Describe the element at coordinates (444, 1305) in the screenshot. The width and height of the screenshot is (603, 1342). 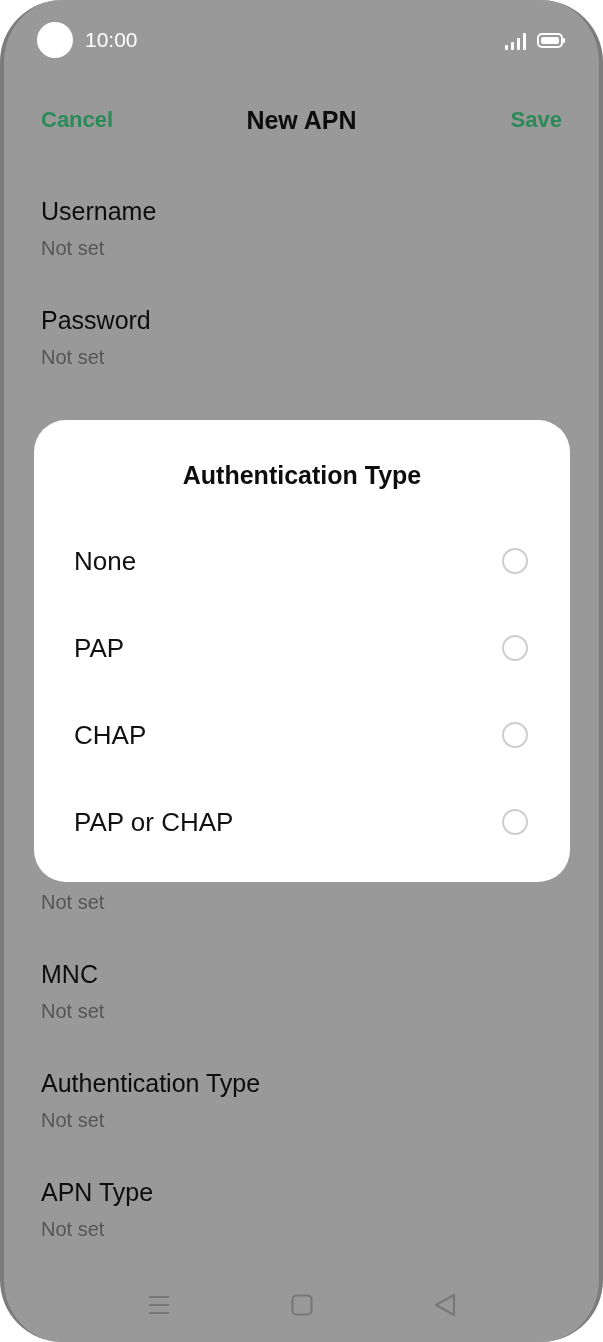
I see `back-icon` at that location.